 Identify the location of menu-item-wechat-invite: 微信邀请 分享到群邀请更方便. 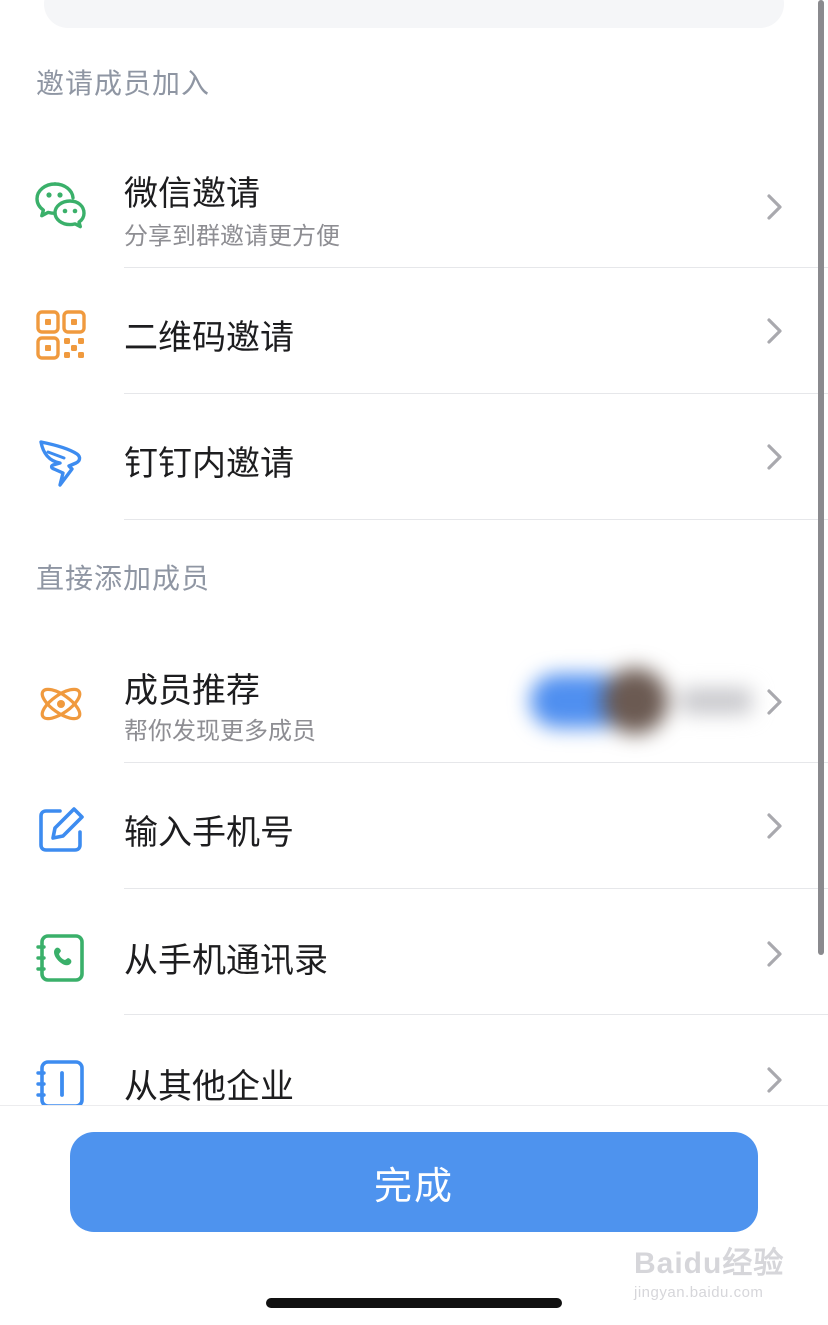
(414, 205).